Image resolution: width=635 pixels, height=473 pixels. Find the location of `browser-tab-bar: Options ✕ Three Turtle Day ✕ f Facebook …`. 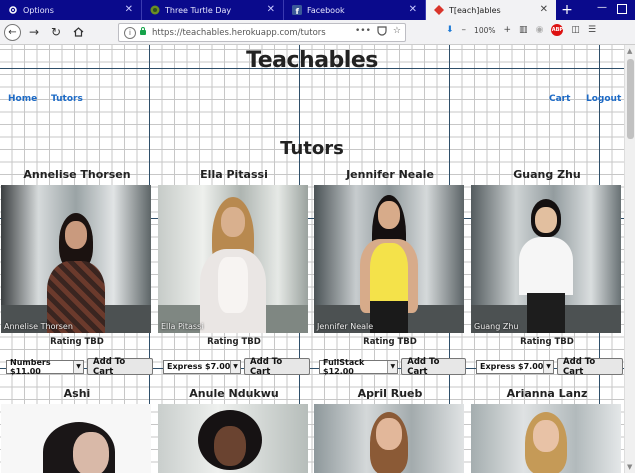

browser-tab-bar: Options ✕ Three Turtle Day ✕ f Facebook … is located at coordinates (317, 10).